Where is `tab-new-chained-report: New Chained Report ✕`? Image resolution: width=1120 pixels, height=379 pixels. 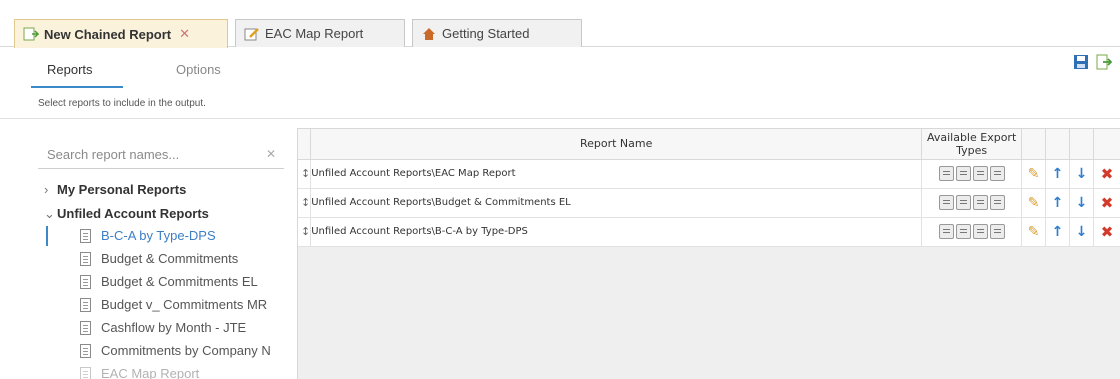
tab-new-chained-report: New Chained Report ✕ is located at coordinates (121, 33).